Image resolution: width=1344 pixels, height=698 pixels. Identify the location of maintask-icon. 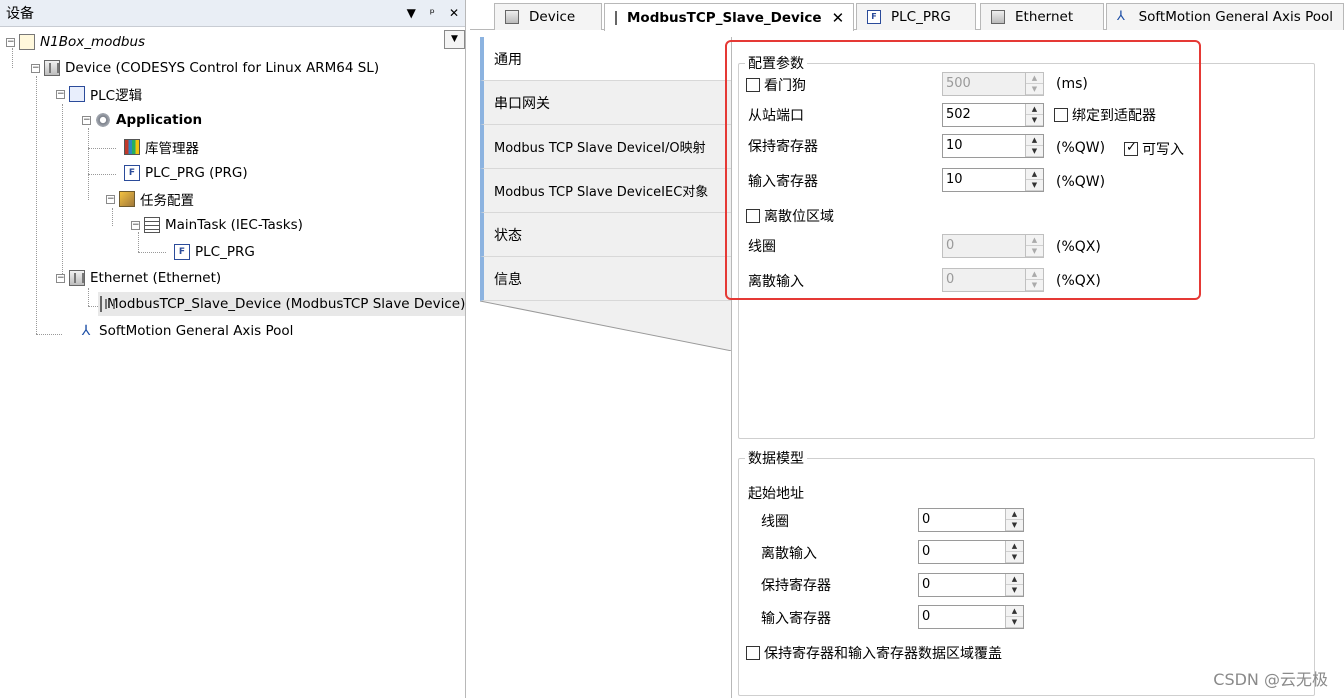
(152, 225).